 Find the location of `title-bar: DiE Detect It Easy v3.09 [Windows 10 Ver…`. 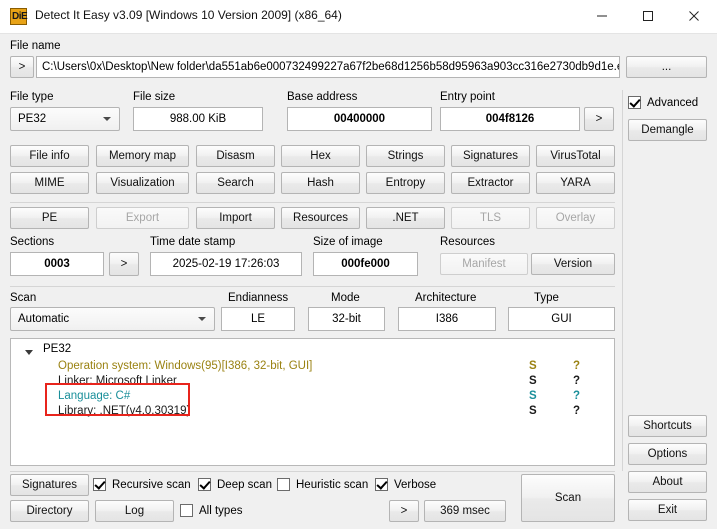

title-bar: DiE Detect It Easy v3.09 [Windows 10 Ver… is located at coordinates (358, 16).